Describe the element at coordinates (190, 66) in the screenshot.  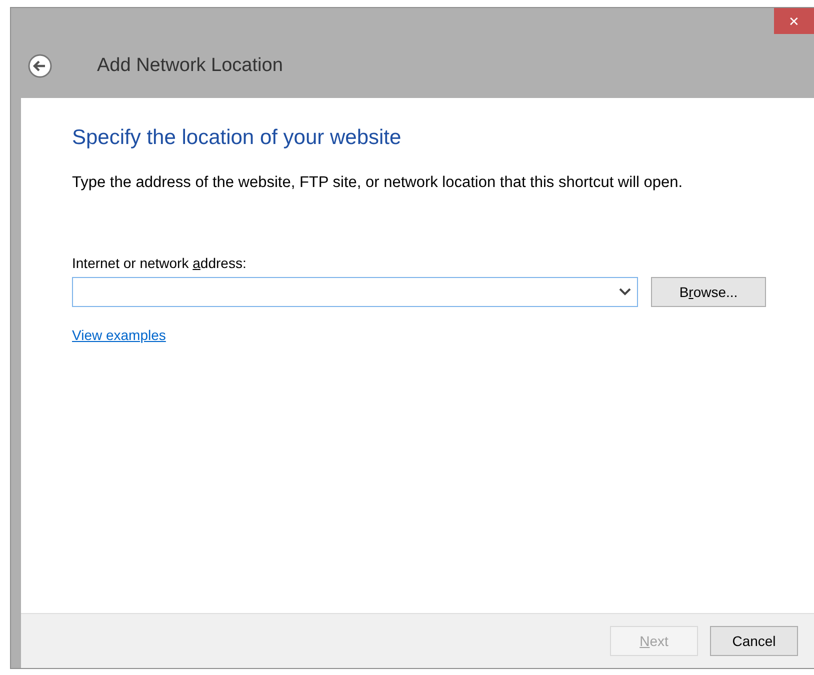
I see `window-title: Add Network Location` at that location.